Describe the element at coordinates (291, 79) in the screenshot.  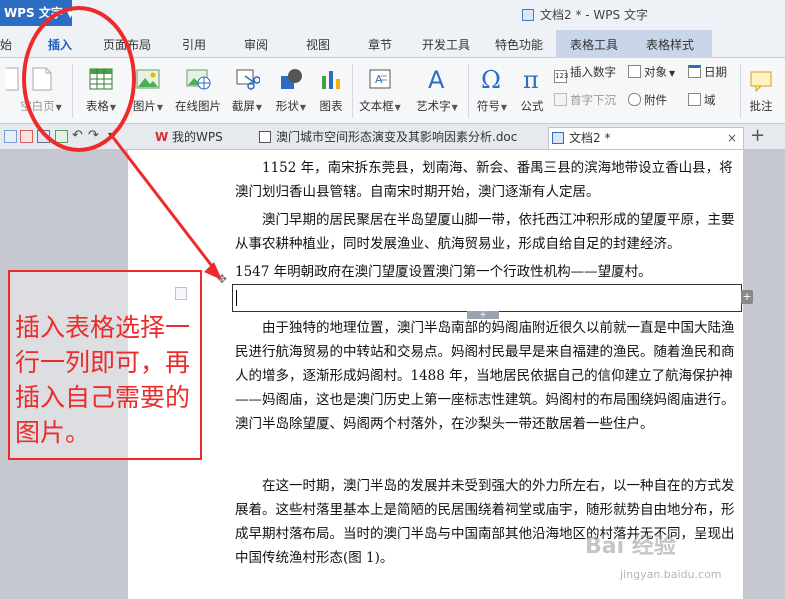
I see `shapes-icon` at that location.